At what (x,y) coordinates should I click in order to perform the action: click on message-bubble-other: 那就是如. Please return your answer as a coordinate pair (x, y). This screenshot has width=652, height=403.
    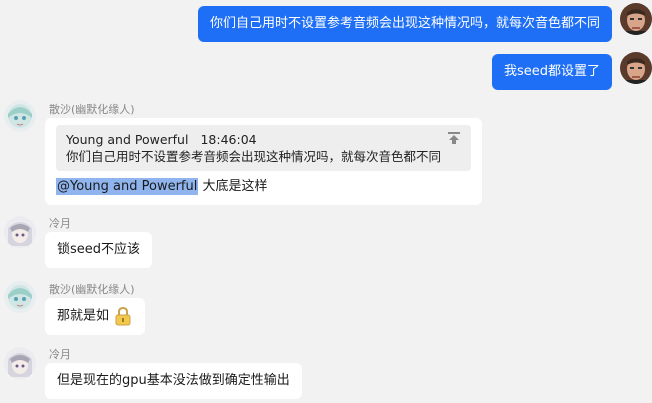
    Looking at the image, I should click on (95, 316).